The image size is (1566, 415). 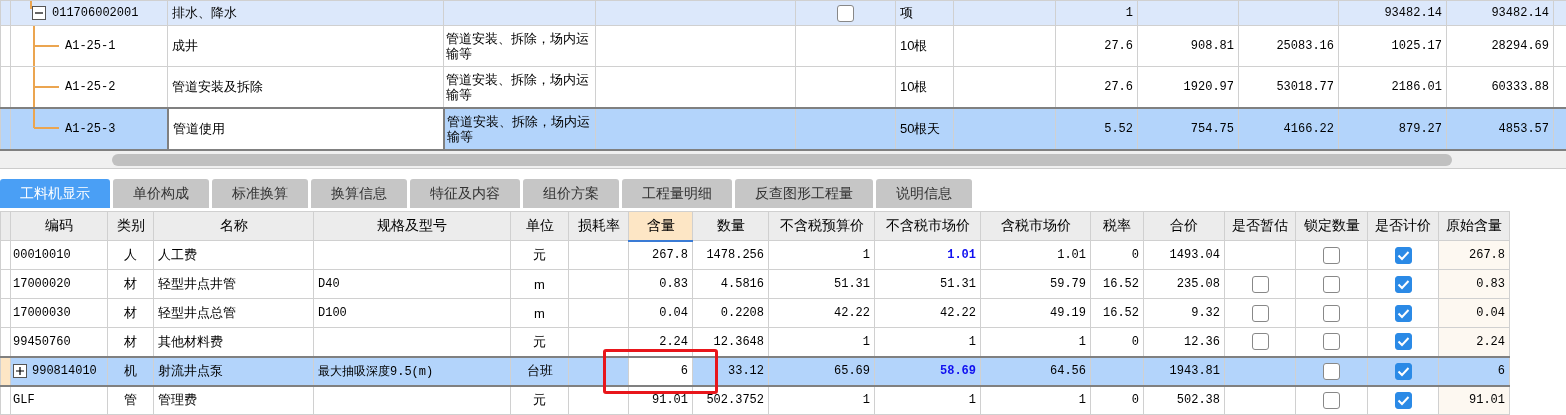 What do you see at coordinates (233, 226) in the screenshot?
I see `column-header: 名称` at bounding box center [233, 226].